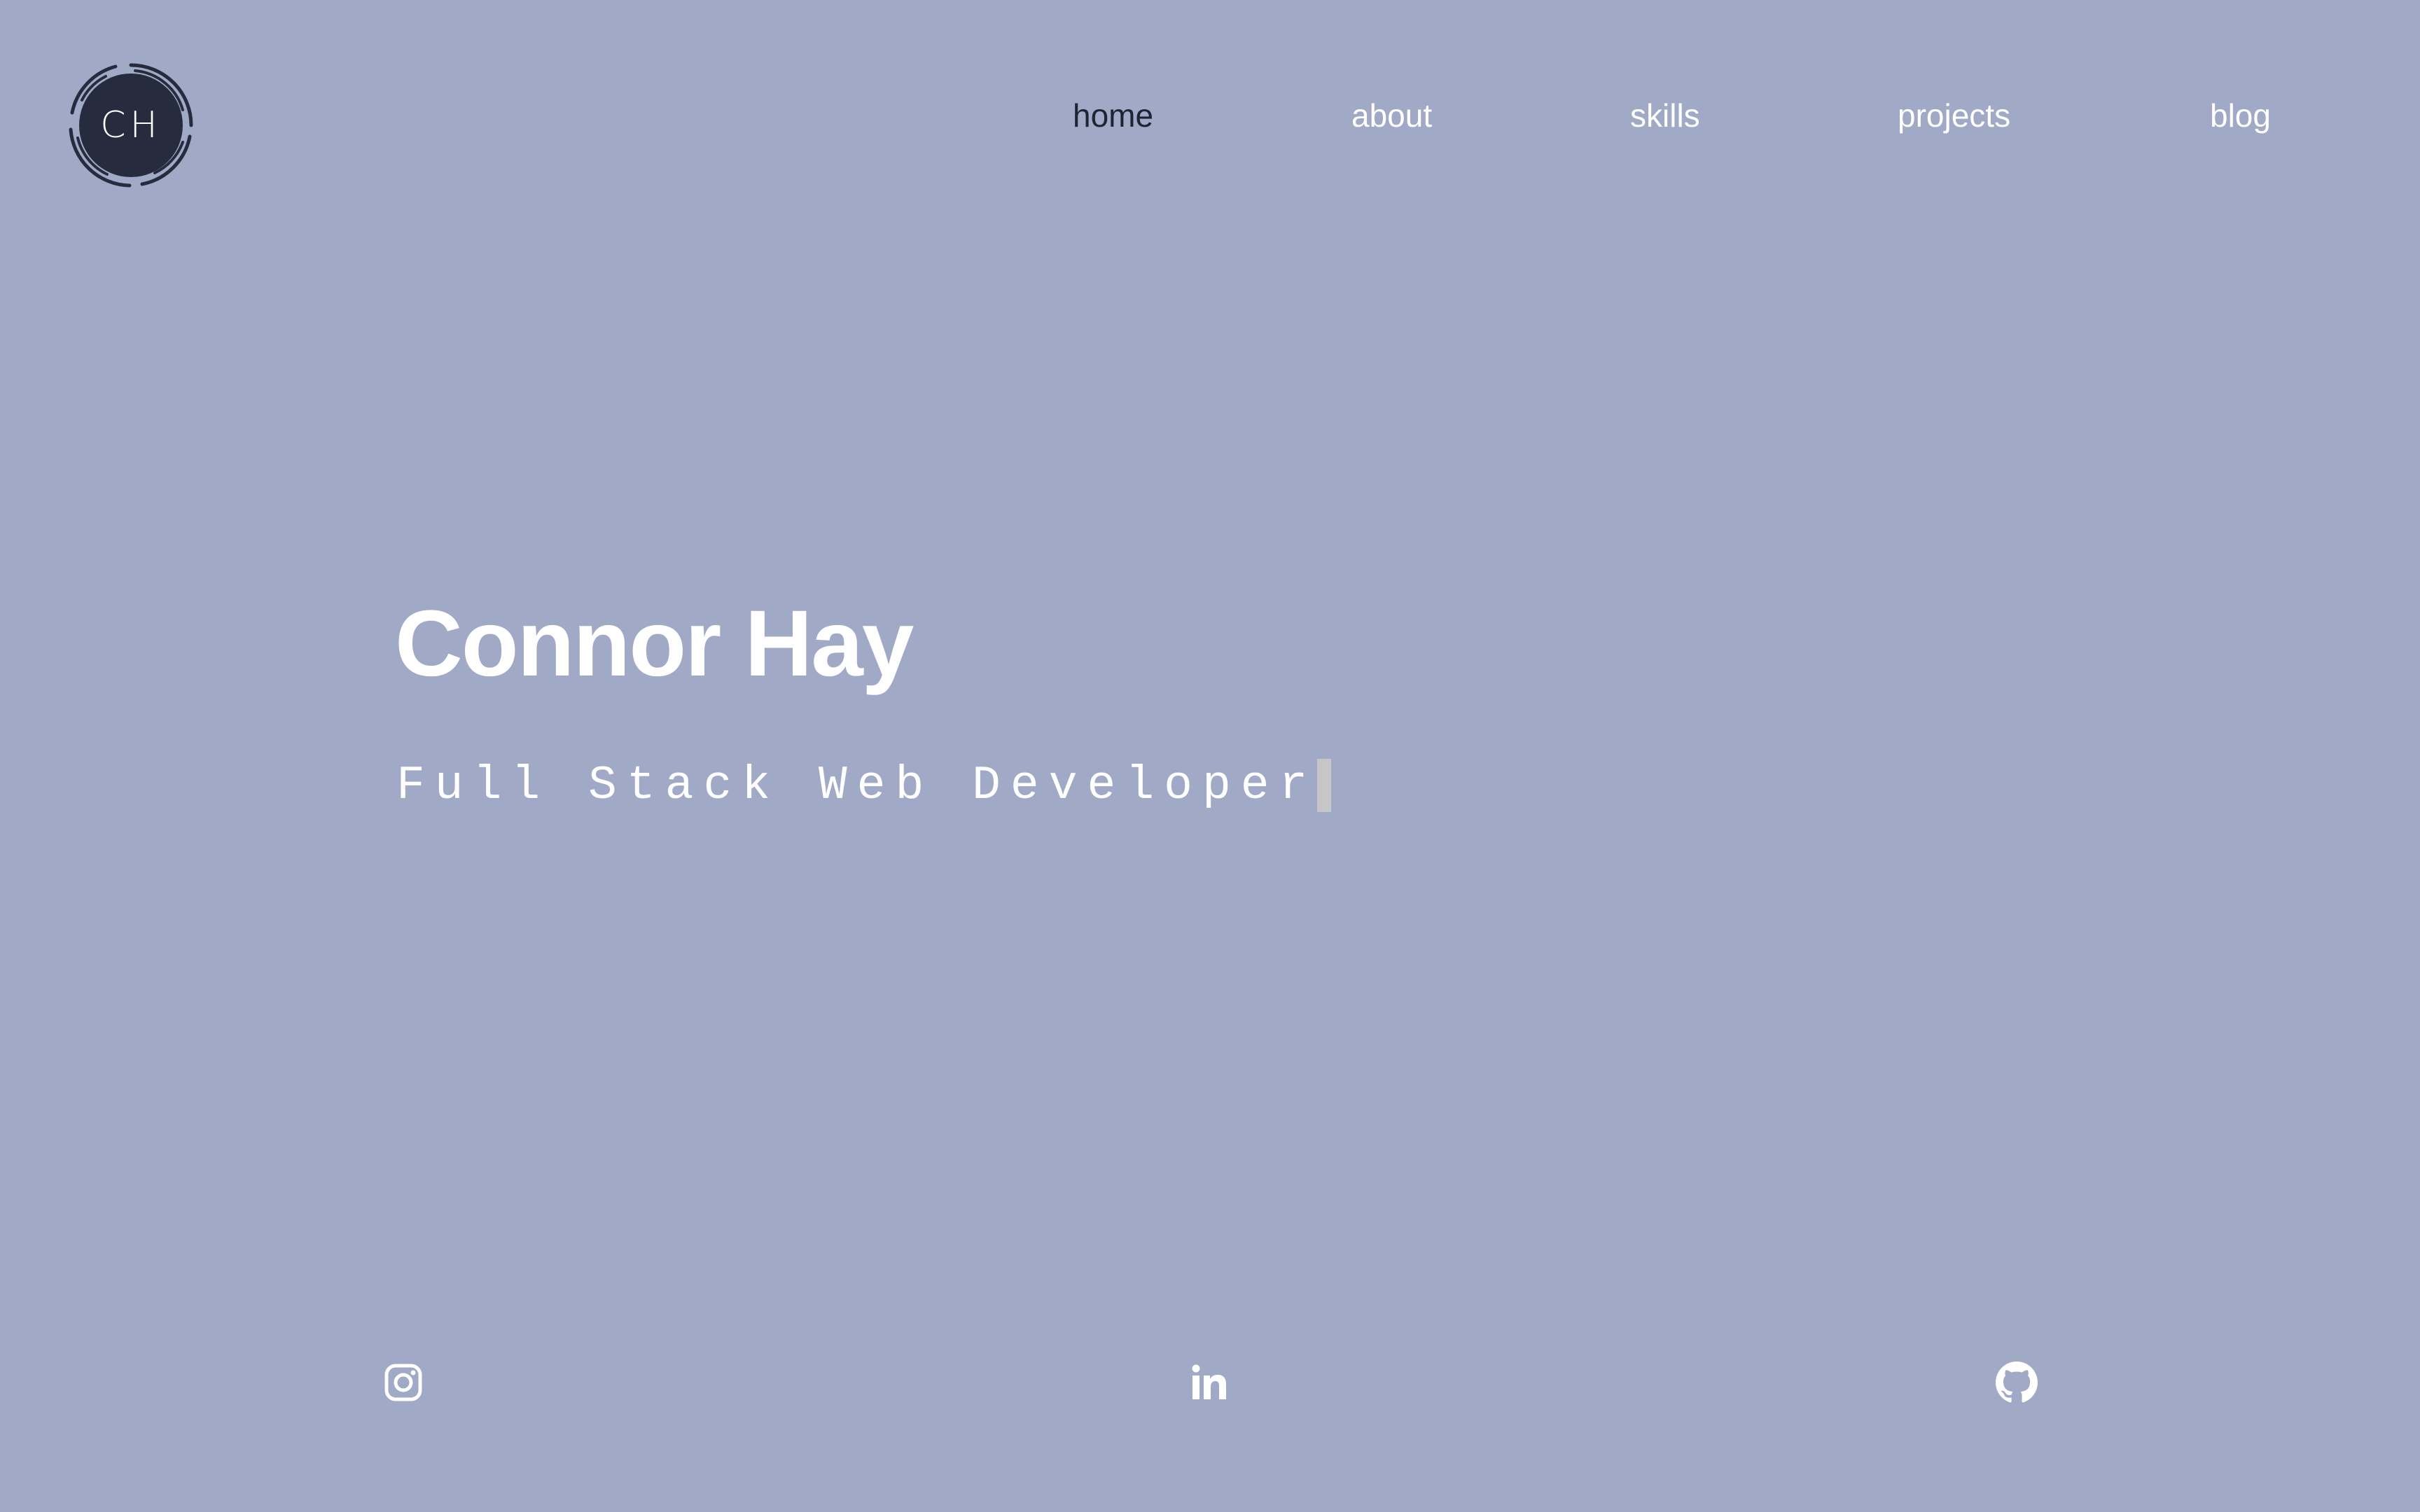 This screenshot has height=1512, width=2420. What do you see at coordinates (1391, 115) in the screenshot?
I see `nav-item-about: about` at bounding box center [1391, 115].